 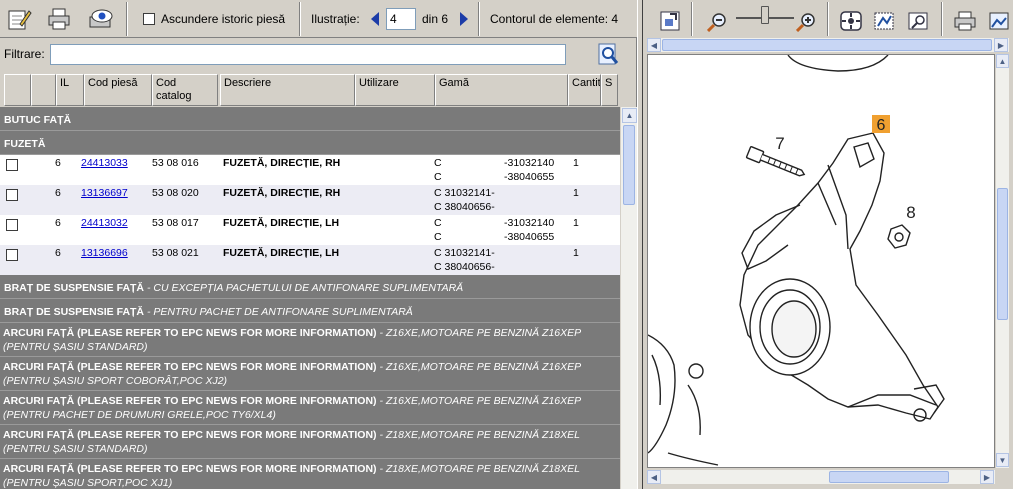 I want to click on zoom-out-icon, so click(x=716, y=23).